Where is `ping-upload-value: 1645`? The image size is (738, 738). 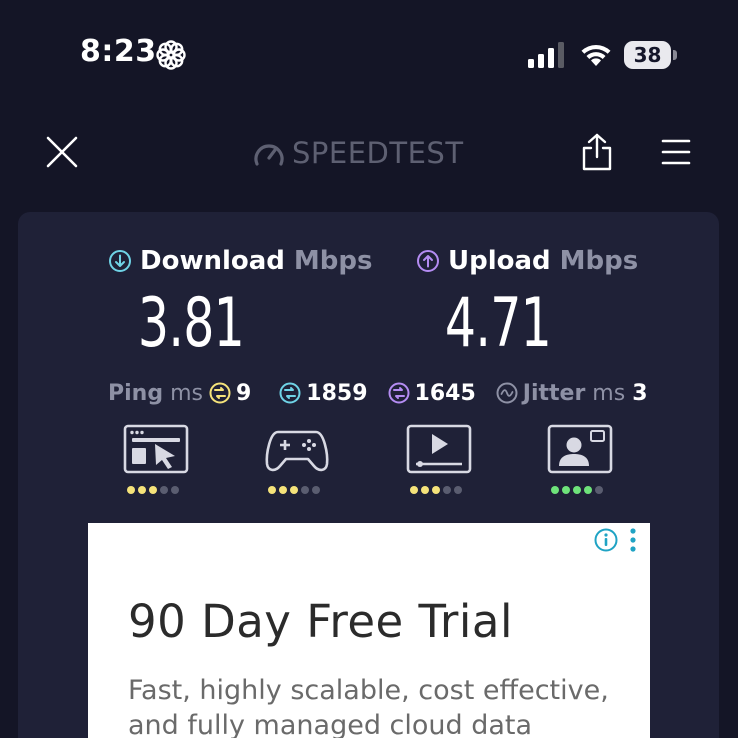 ping-upload-value: 1645 is located at coordinates (445, 393).